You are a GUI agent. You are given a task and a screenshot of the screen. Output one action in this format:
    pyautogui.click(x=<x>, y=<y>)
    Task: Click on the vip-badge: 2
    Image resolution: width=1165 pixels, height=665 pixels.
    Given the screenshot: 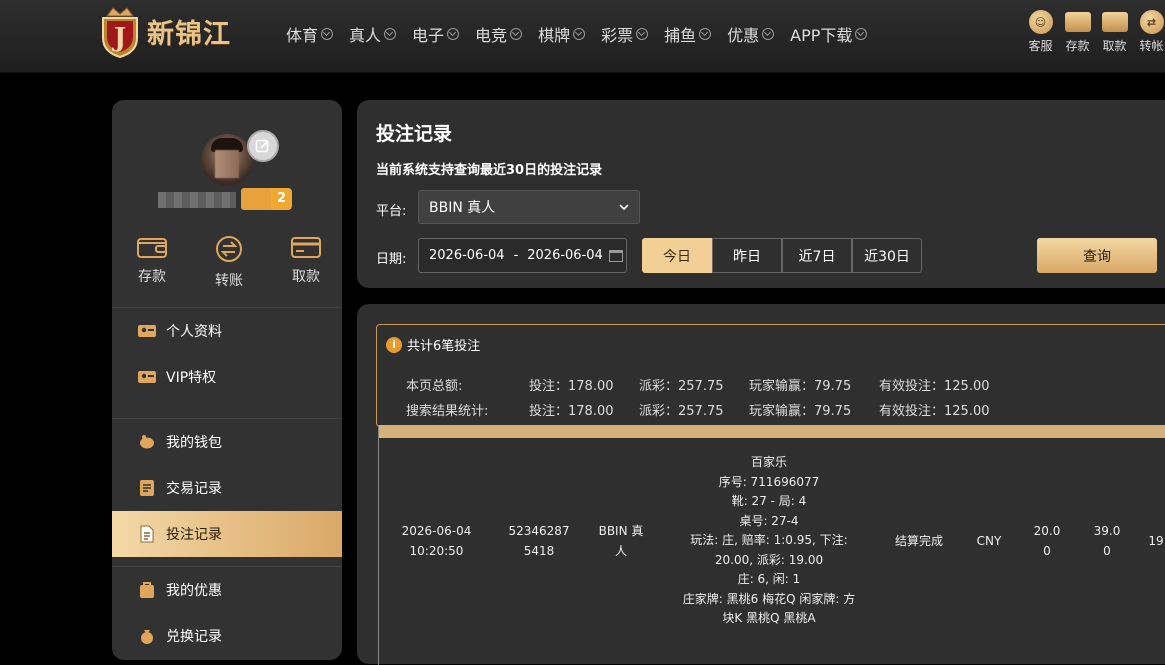 What is the action you would take?
    pyautogui.click(x=267, y=199)
    